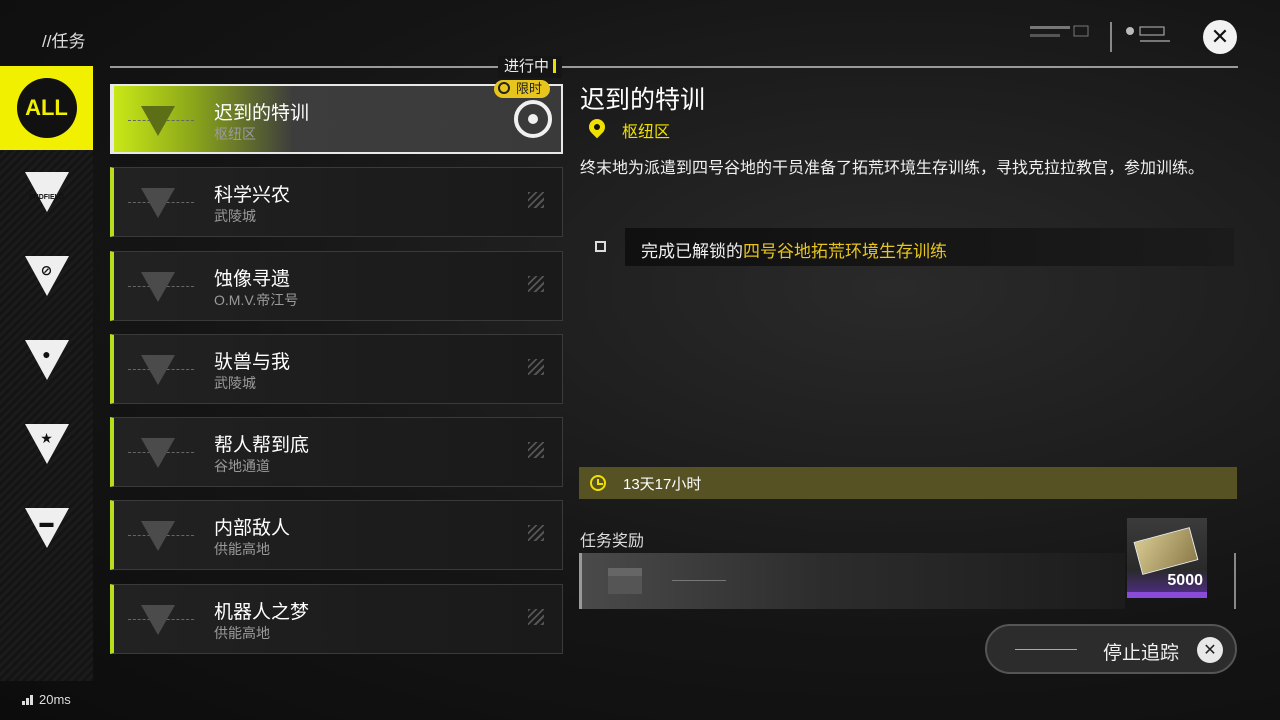 The height and width of the screenshot is (720, 1280). Describe the element at coordinates (46, 269) in the screenshot. I see `slash-glyph: ⊘` at that location.